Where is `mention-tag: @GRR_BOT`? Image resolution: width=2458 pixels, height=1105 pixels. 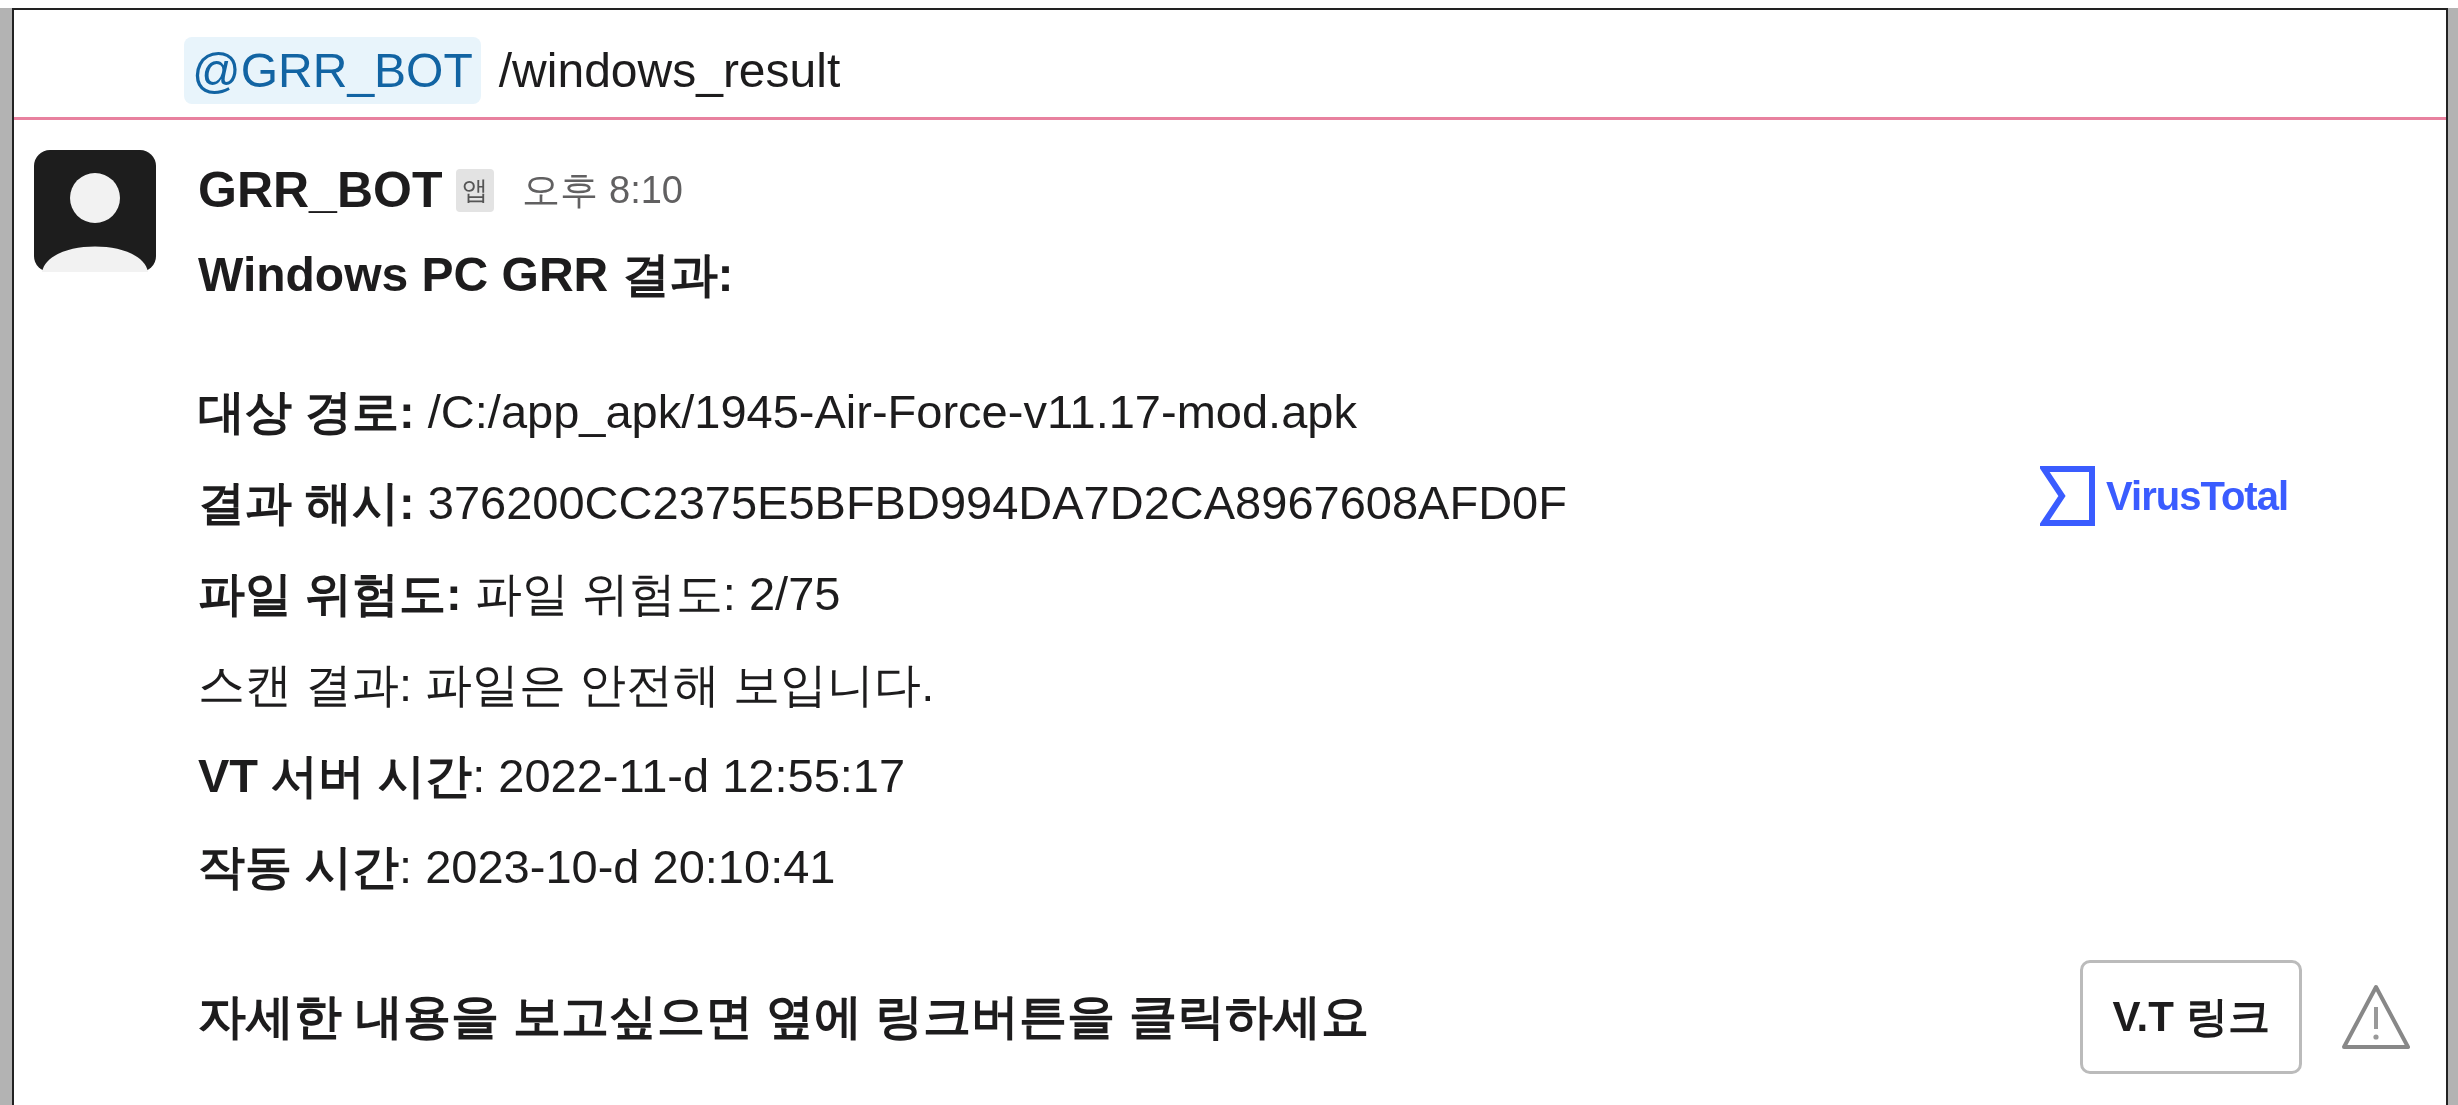 mention-tag: @GRR_BOT is located at coordinates (332, 70).